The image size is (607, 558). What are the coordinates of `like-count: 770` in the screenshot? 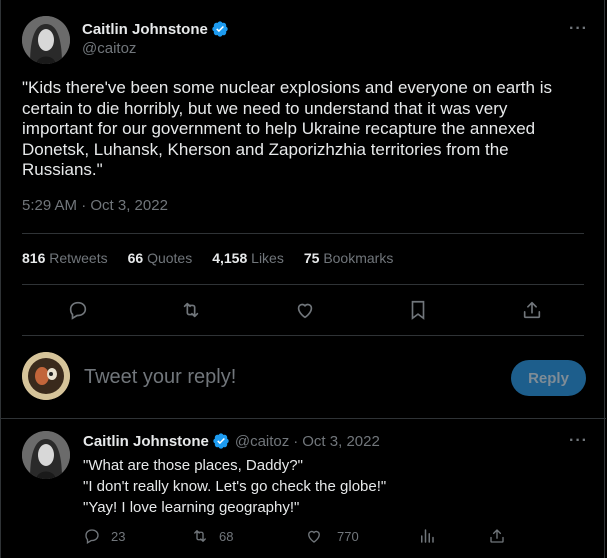 It's located at (348, 536).